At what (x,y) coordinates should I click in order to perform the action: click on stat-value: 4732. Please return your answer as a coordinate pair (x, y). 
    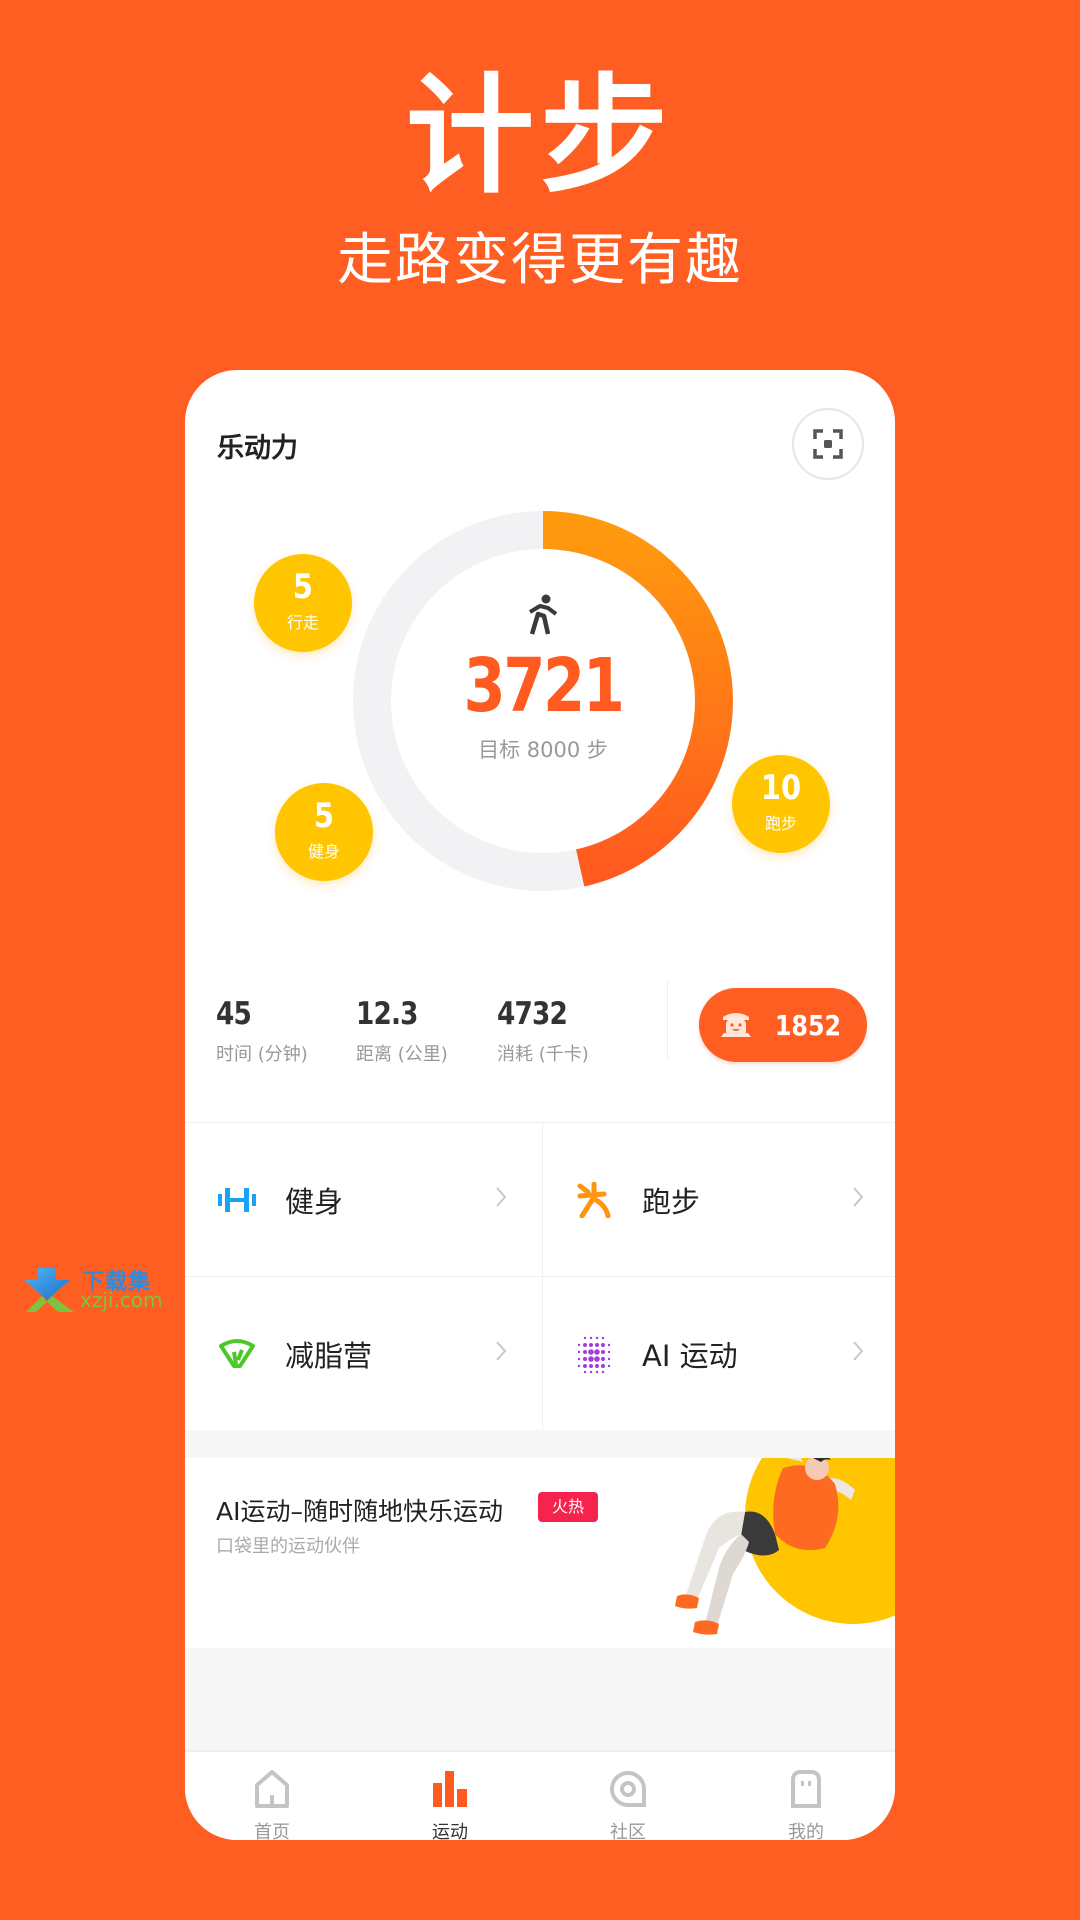
    Looking at the image, I should click on (532, 1014).